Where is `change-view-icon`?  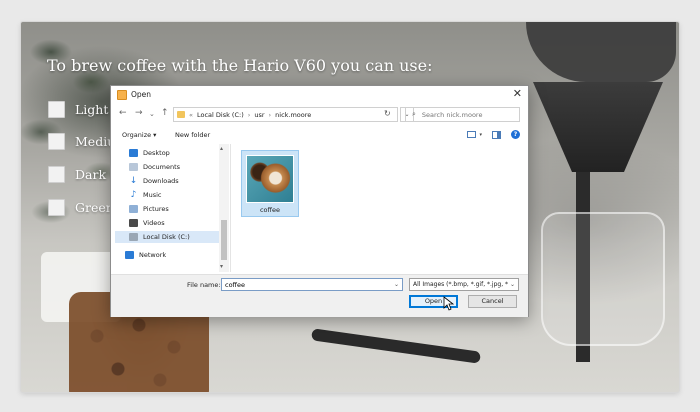 change-view-icon is located at coordinates (472, 134).